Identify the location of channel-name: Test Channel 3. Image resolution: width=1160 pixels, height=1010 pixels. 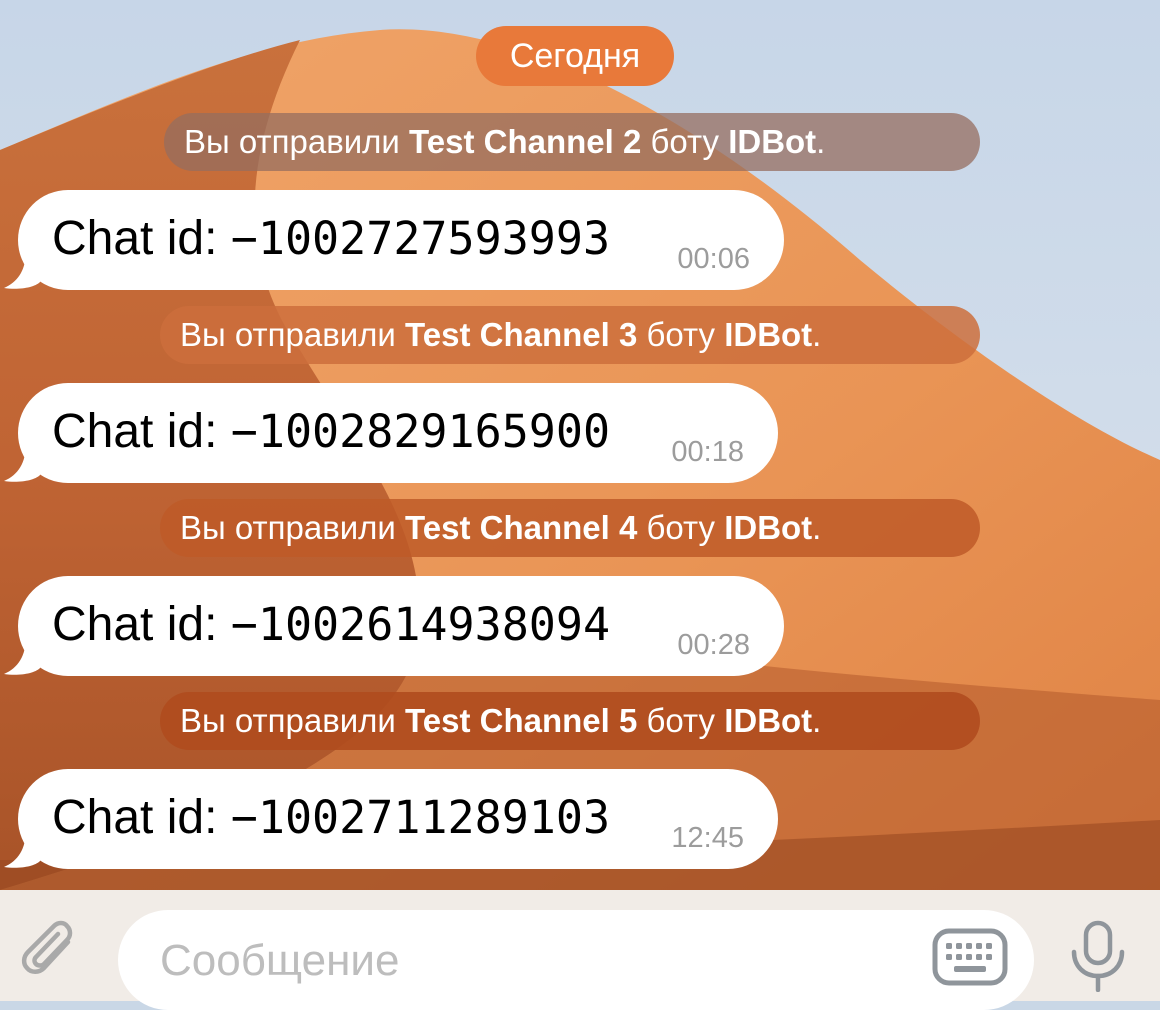
(521, 334).